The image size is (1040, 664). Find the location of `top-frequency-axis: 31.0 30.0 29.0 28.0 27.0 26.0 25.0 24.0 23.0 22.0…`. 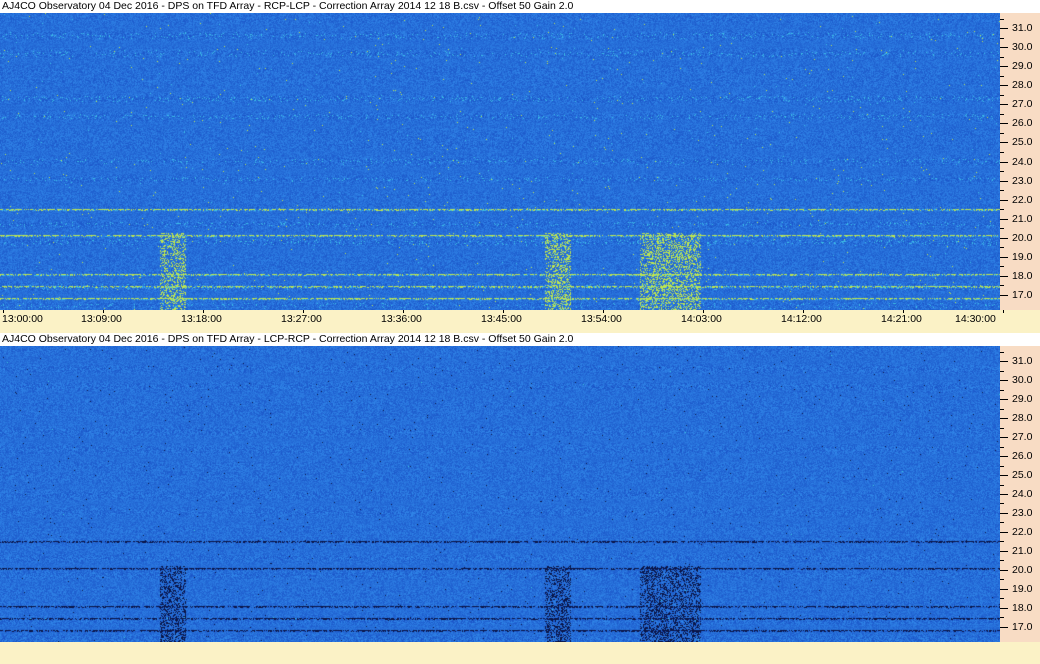

top-frequency-axis: 31.0 30.0 29.0 28.0 27.0 26.0 25.0 24.0 23.0 22.0… is located at coordinates (1020, 161).